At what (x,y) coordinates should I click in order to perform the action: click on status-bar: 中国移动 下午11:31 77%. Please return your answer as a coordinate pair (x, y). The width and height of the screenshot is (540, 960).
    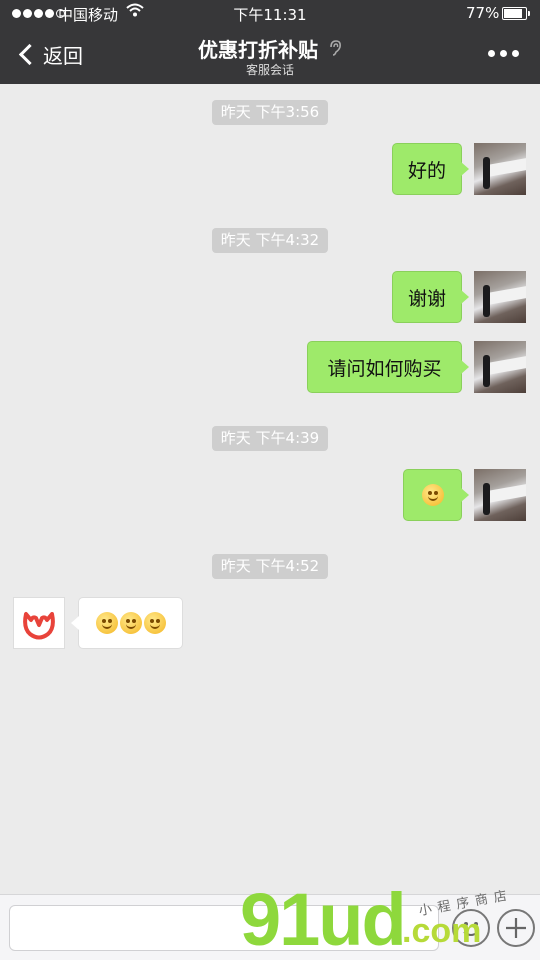
    Looking at the image, I should click on (270, 14).